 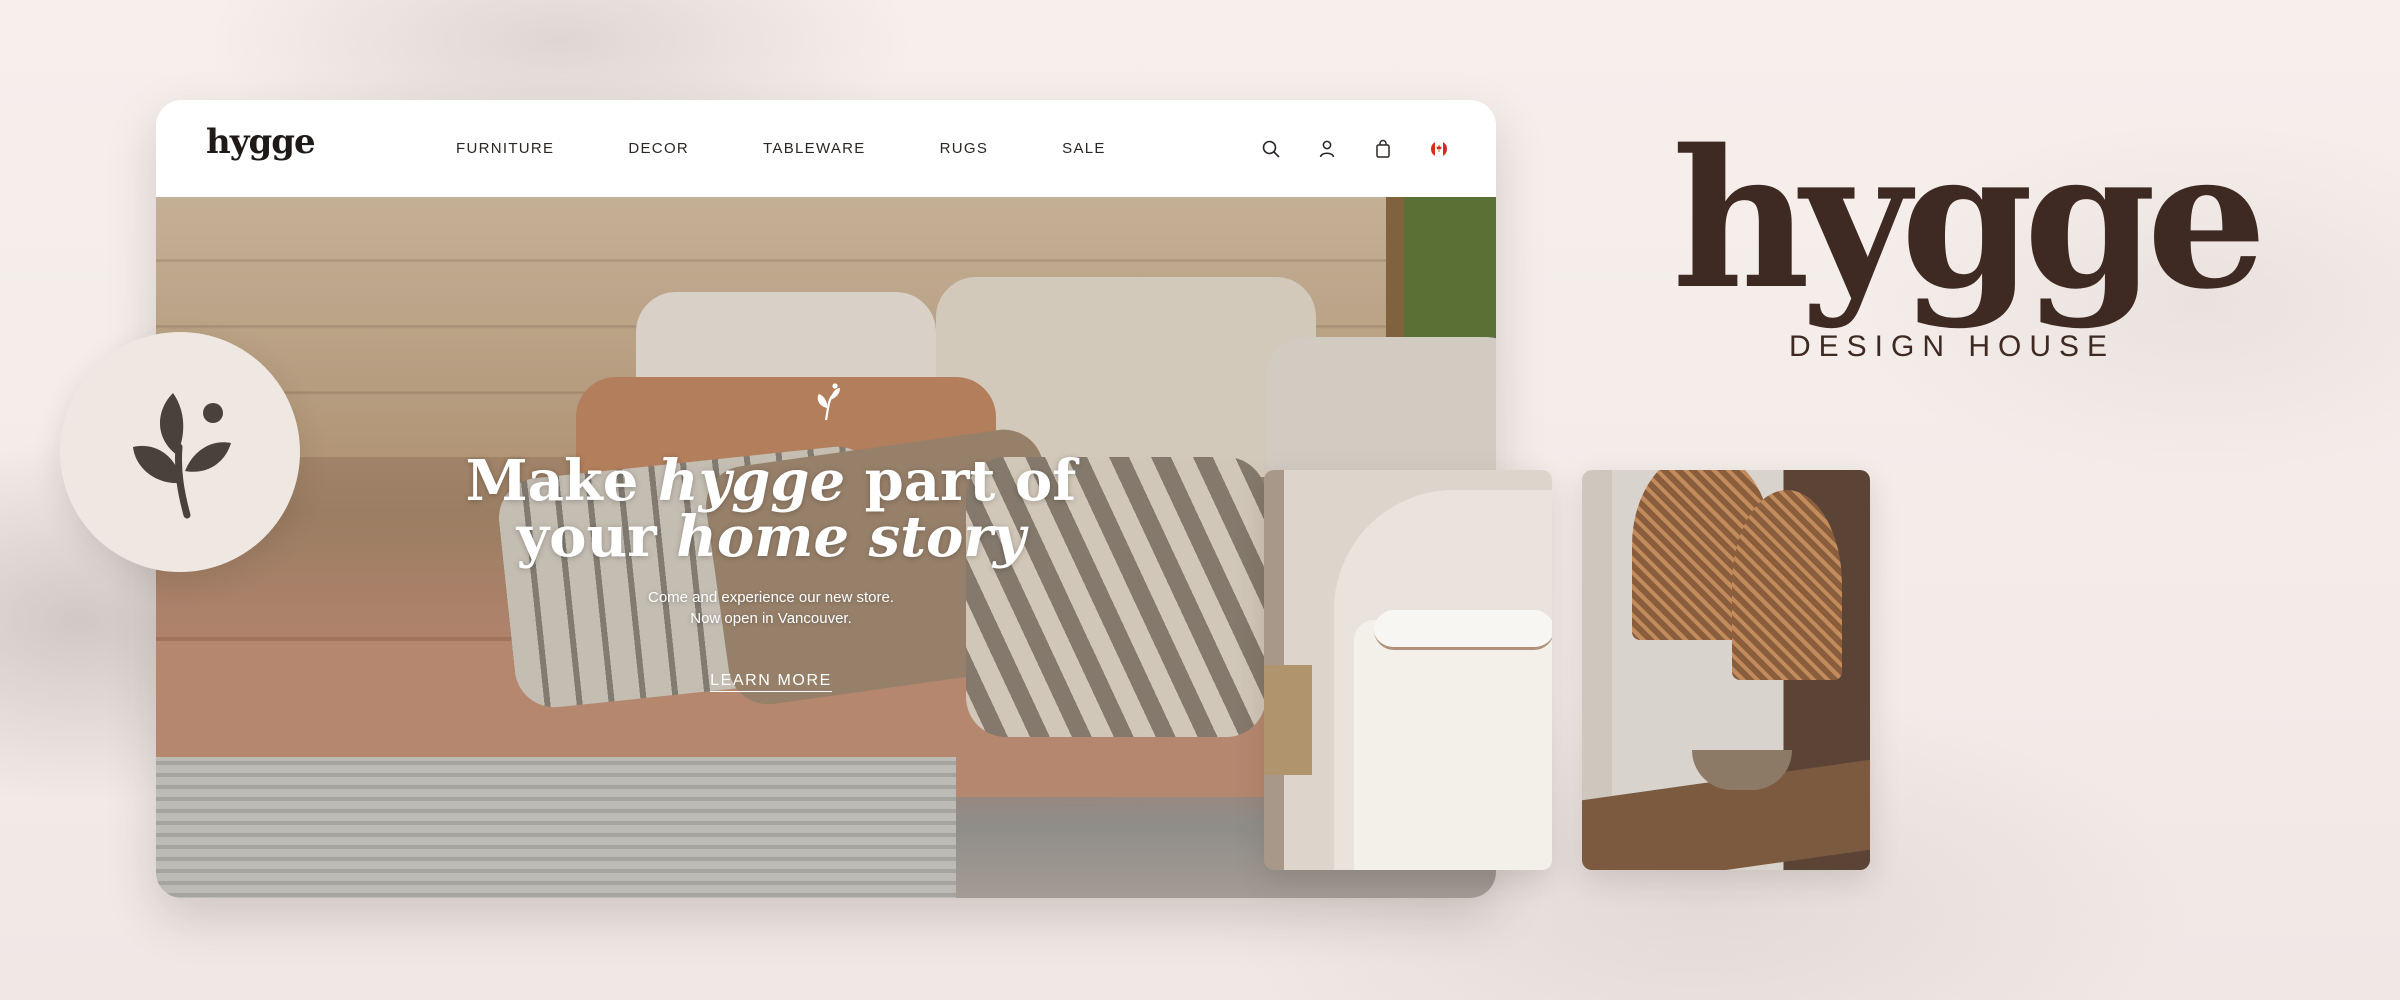 I want to click on nav-item-furniture: FURNITURE, so click(x=505, y=148).